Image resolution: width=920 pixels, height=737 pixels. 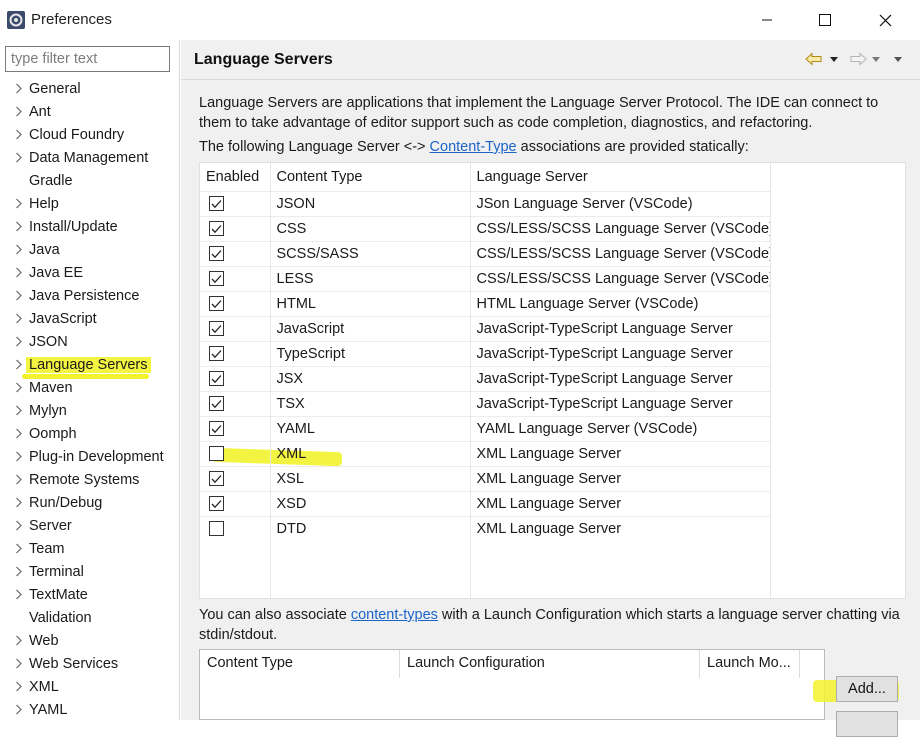 I want to click on view-menu-button, so click(x=898, y=59).